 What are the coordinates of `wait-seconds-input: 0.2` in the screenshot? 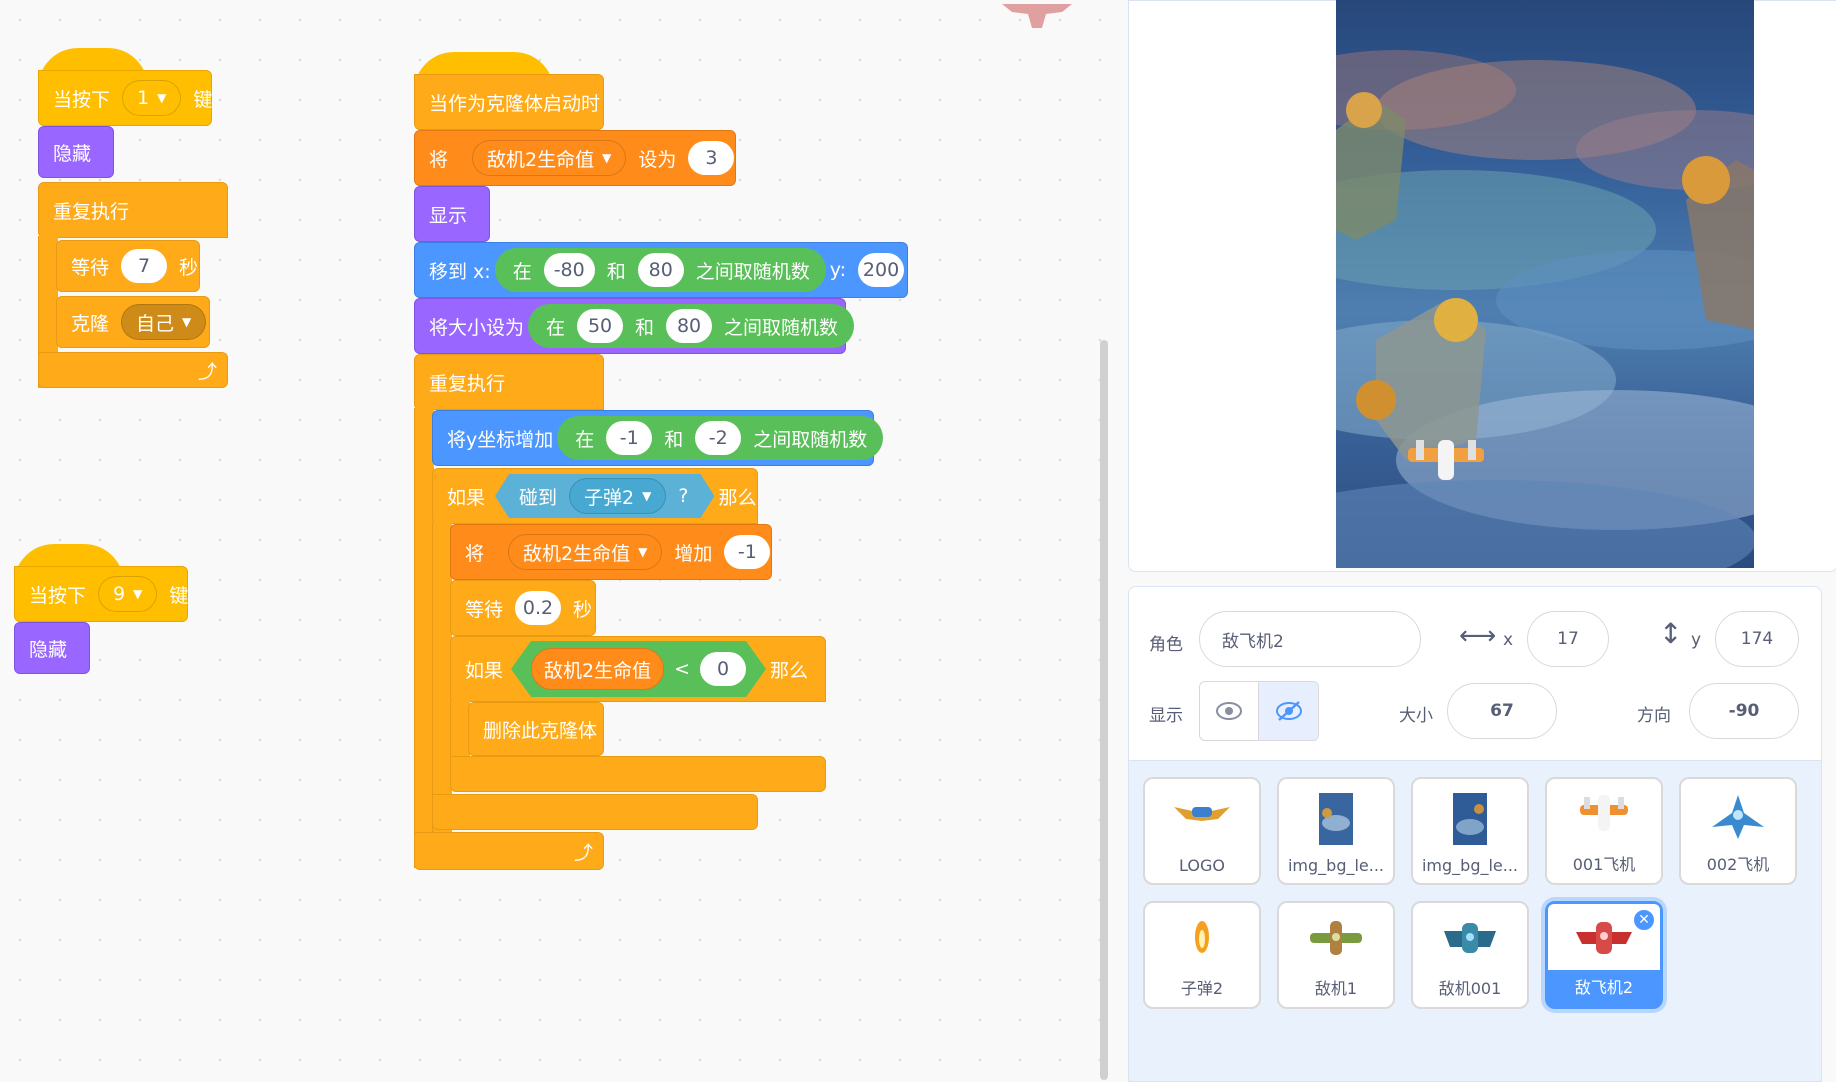 It's located at (538, 608).